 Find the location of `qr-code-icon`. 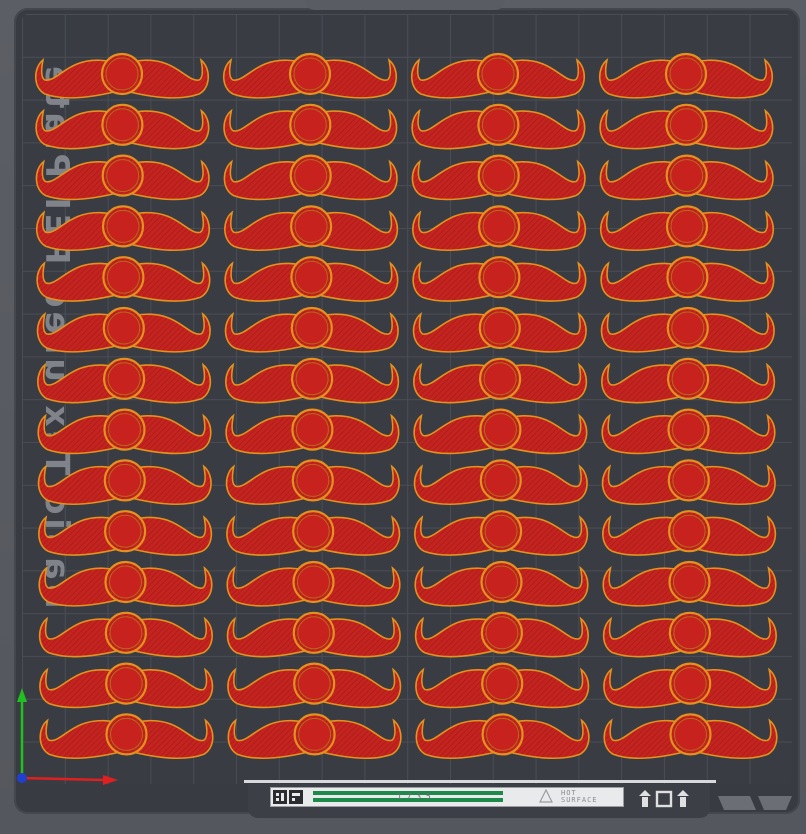

qr-code-icon is located at coordinates (288, 797).